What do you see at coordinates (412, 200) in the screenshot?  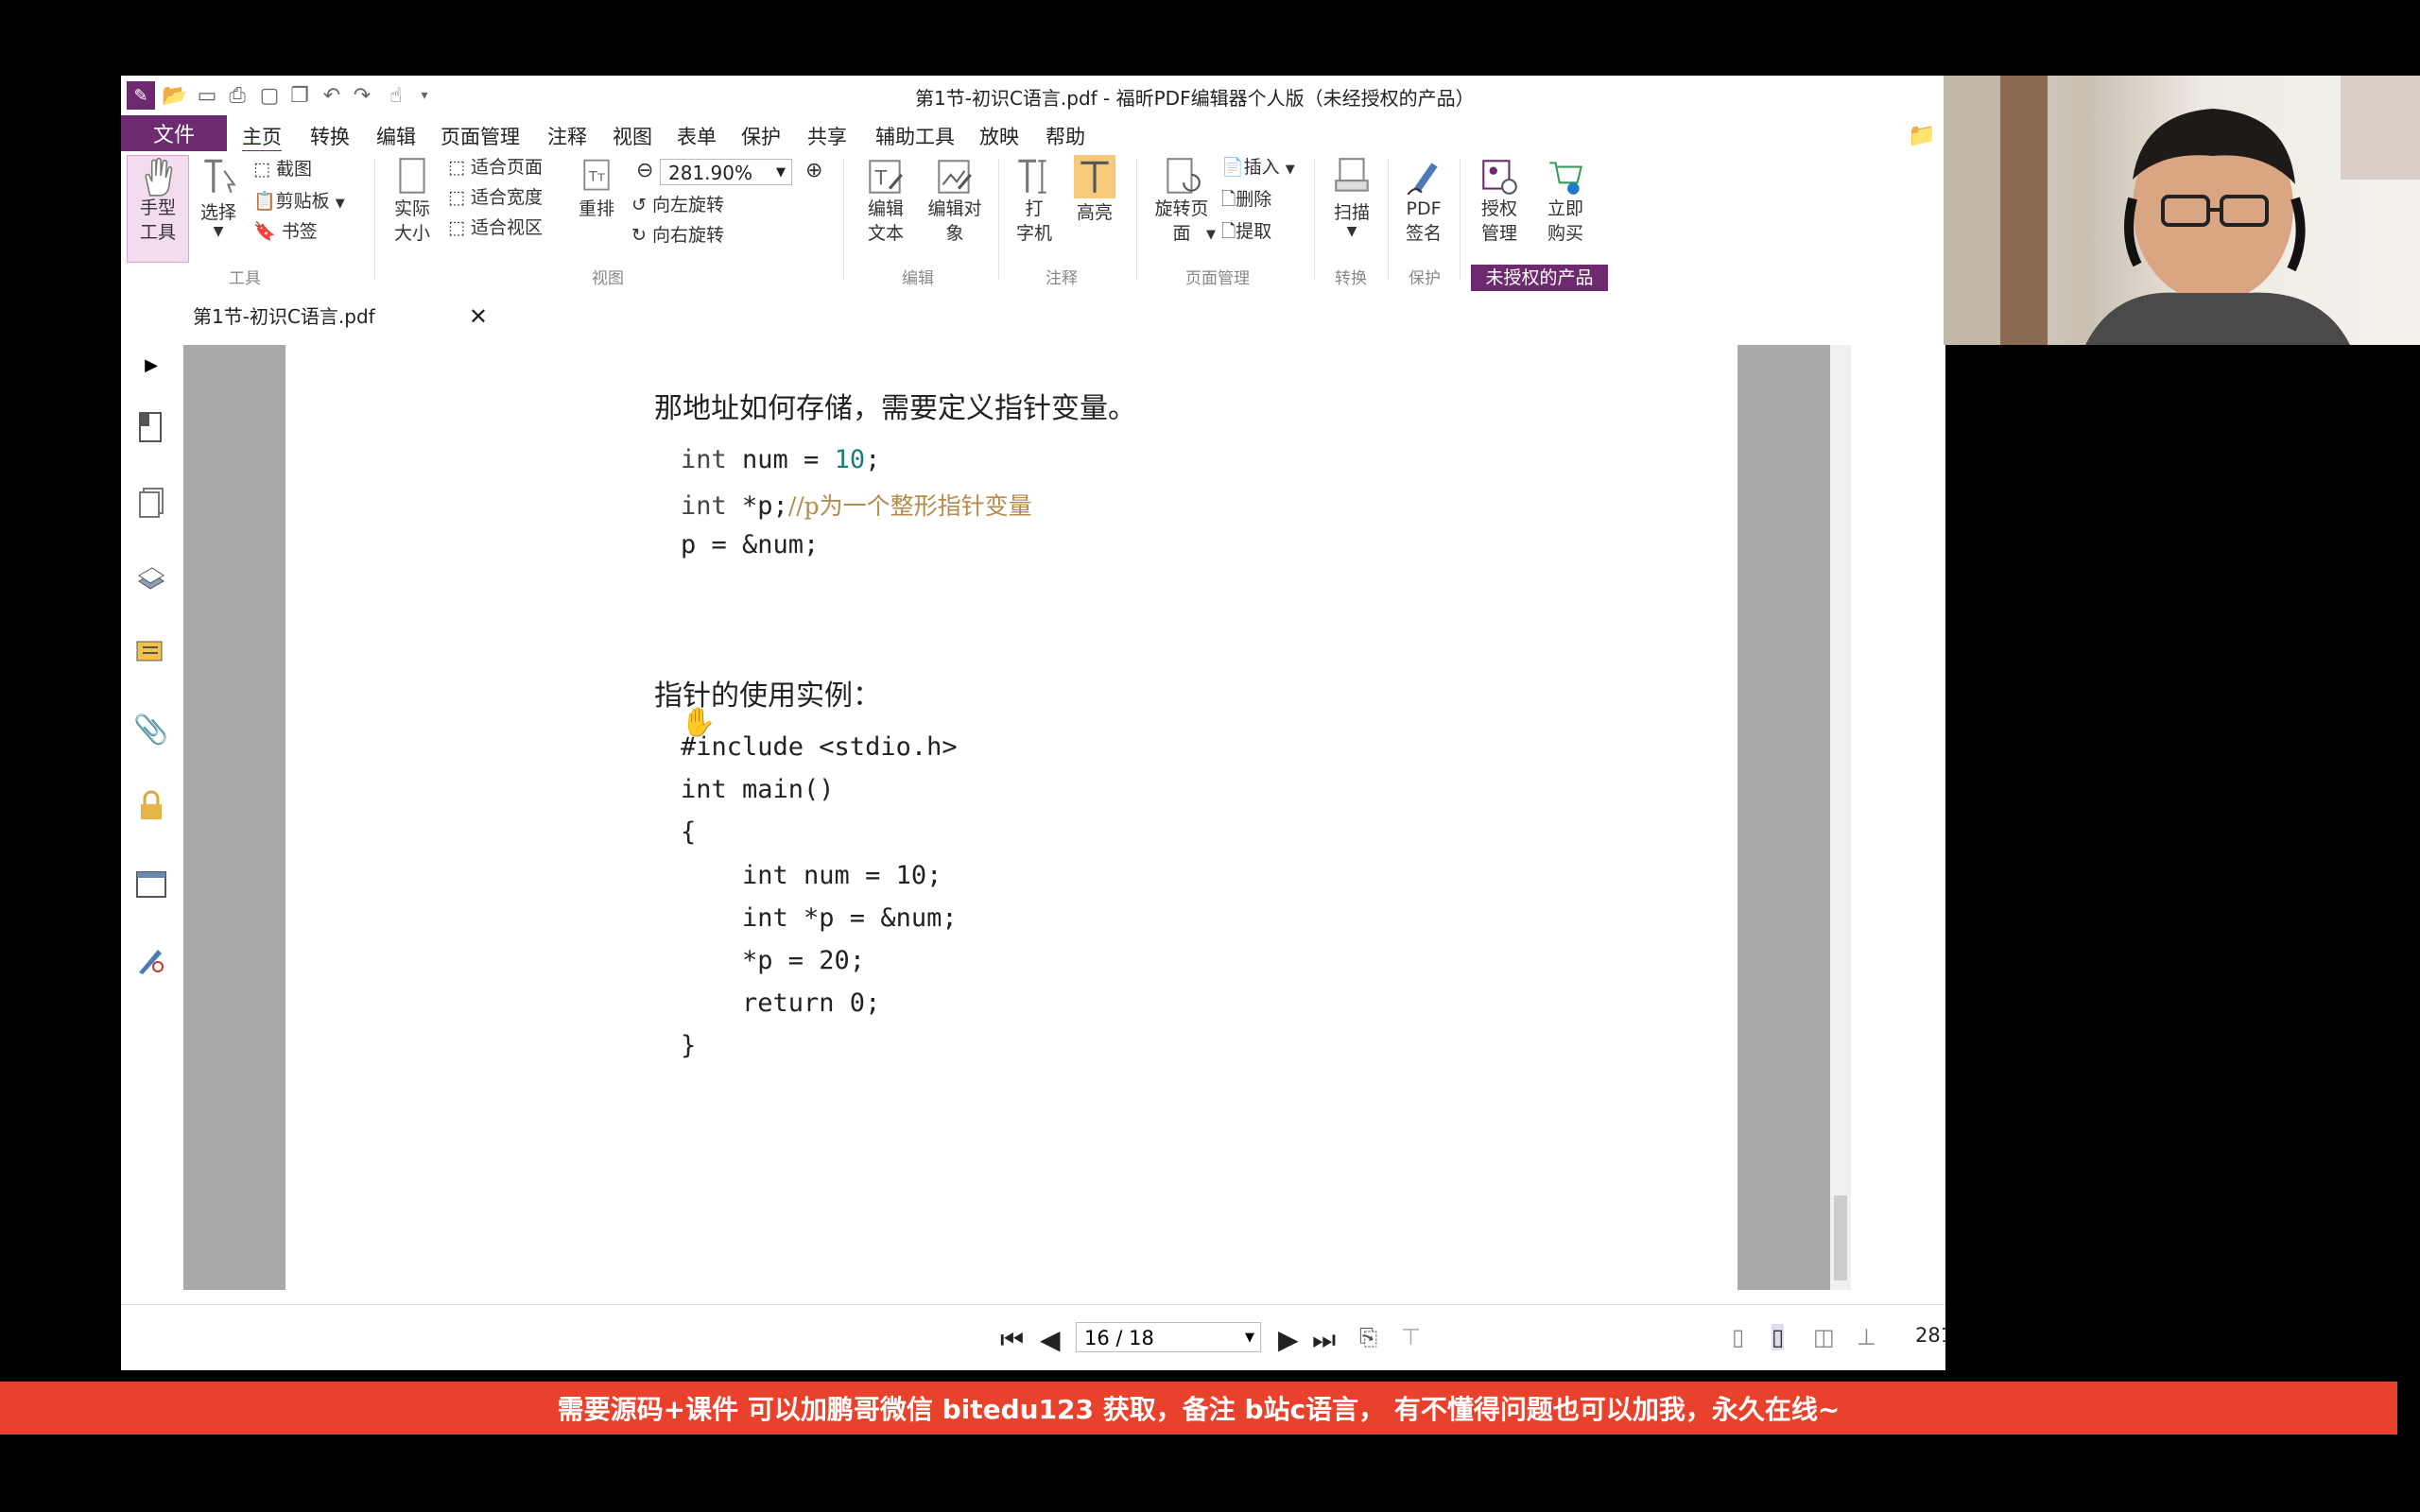 I see `actual-size-button: 实际 大小` at bounding box center [412, 200].